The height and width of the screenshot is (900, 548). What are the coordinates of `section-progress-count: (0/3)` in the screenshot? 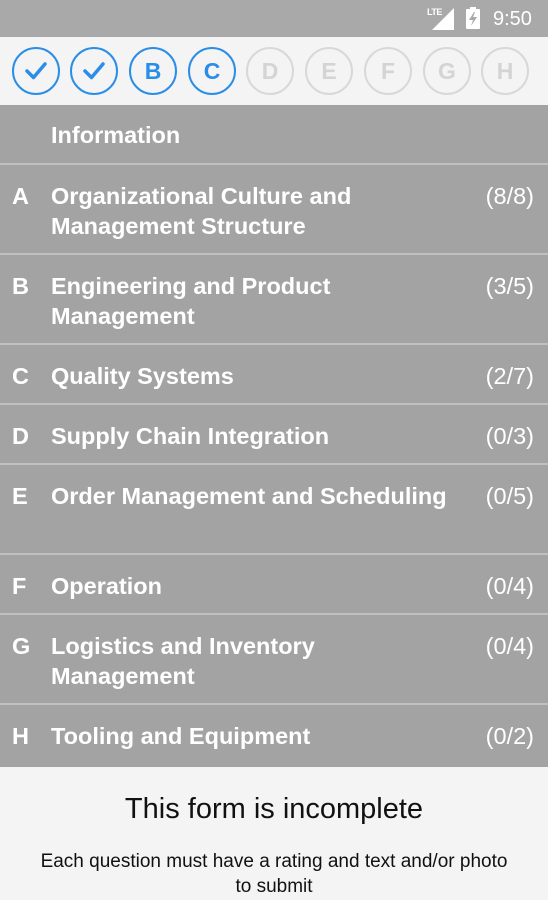 It's located at (509, 436).